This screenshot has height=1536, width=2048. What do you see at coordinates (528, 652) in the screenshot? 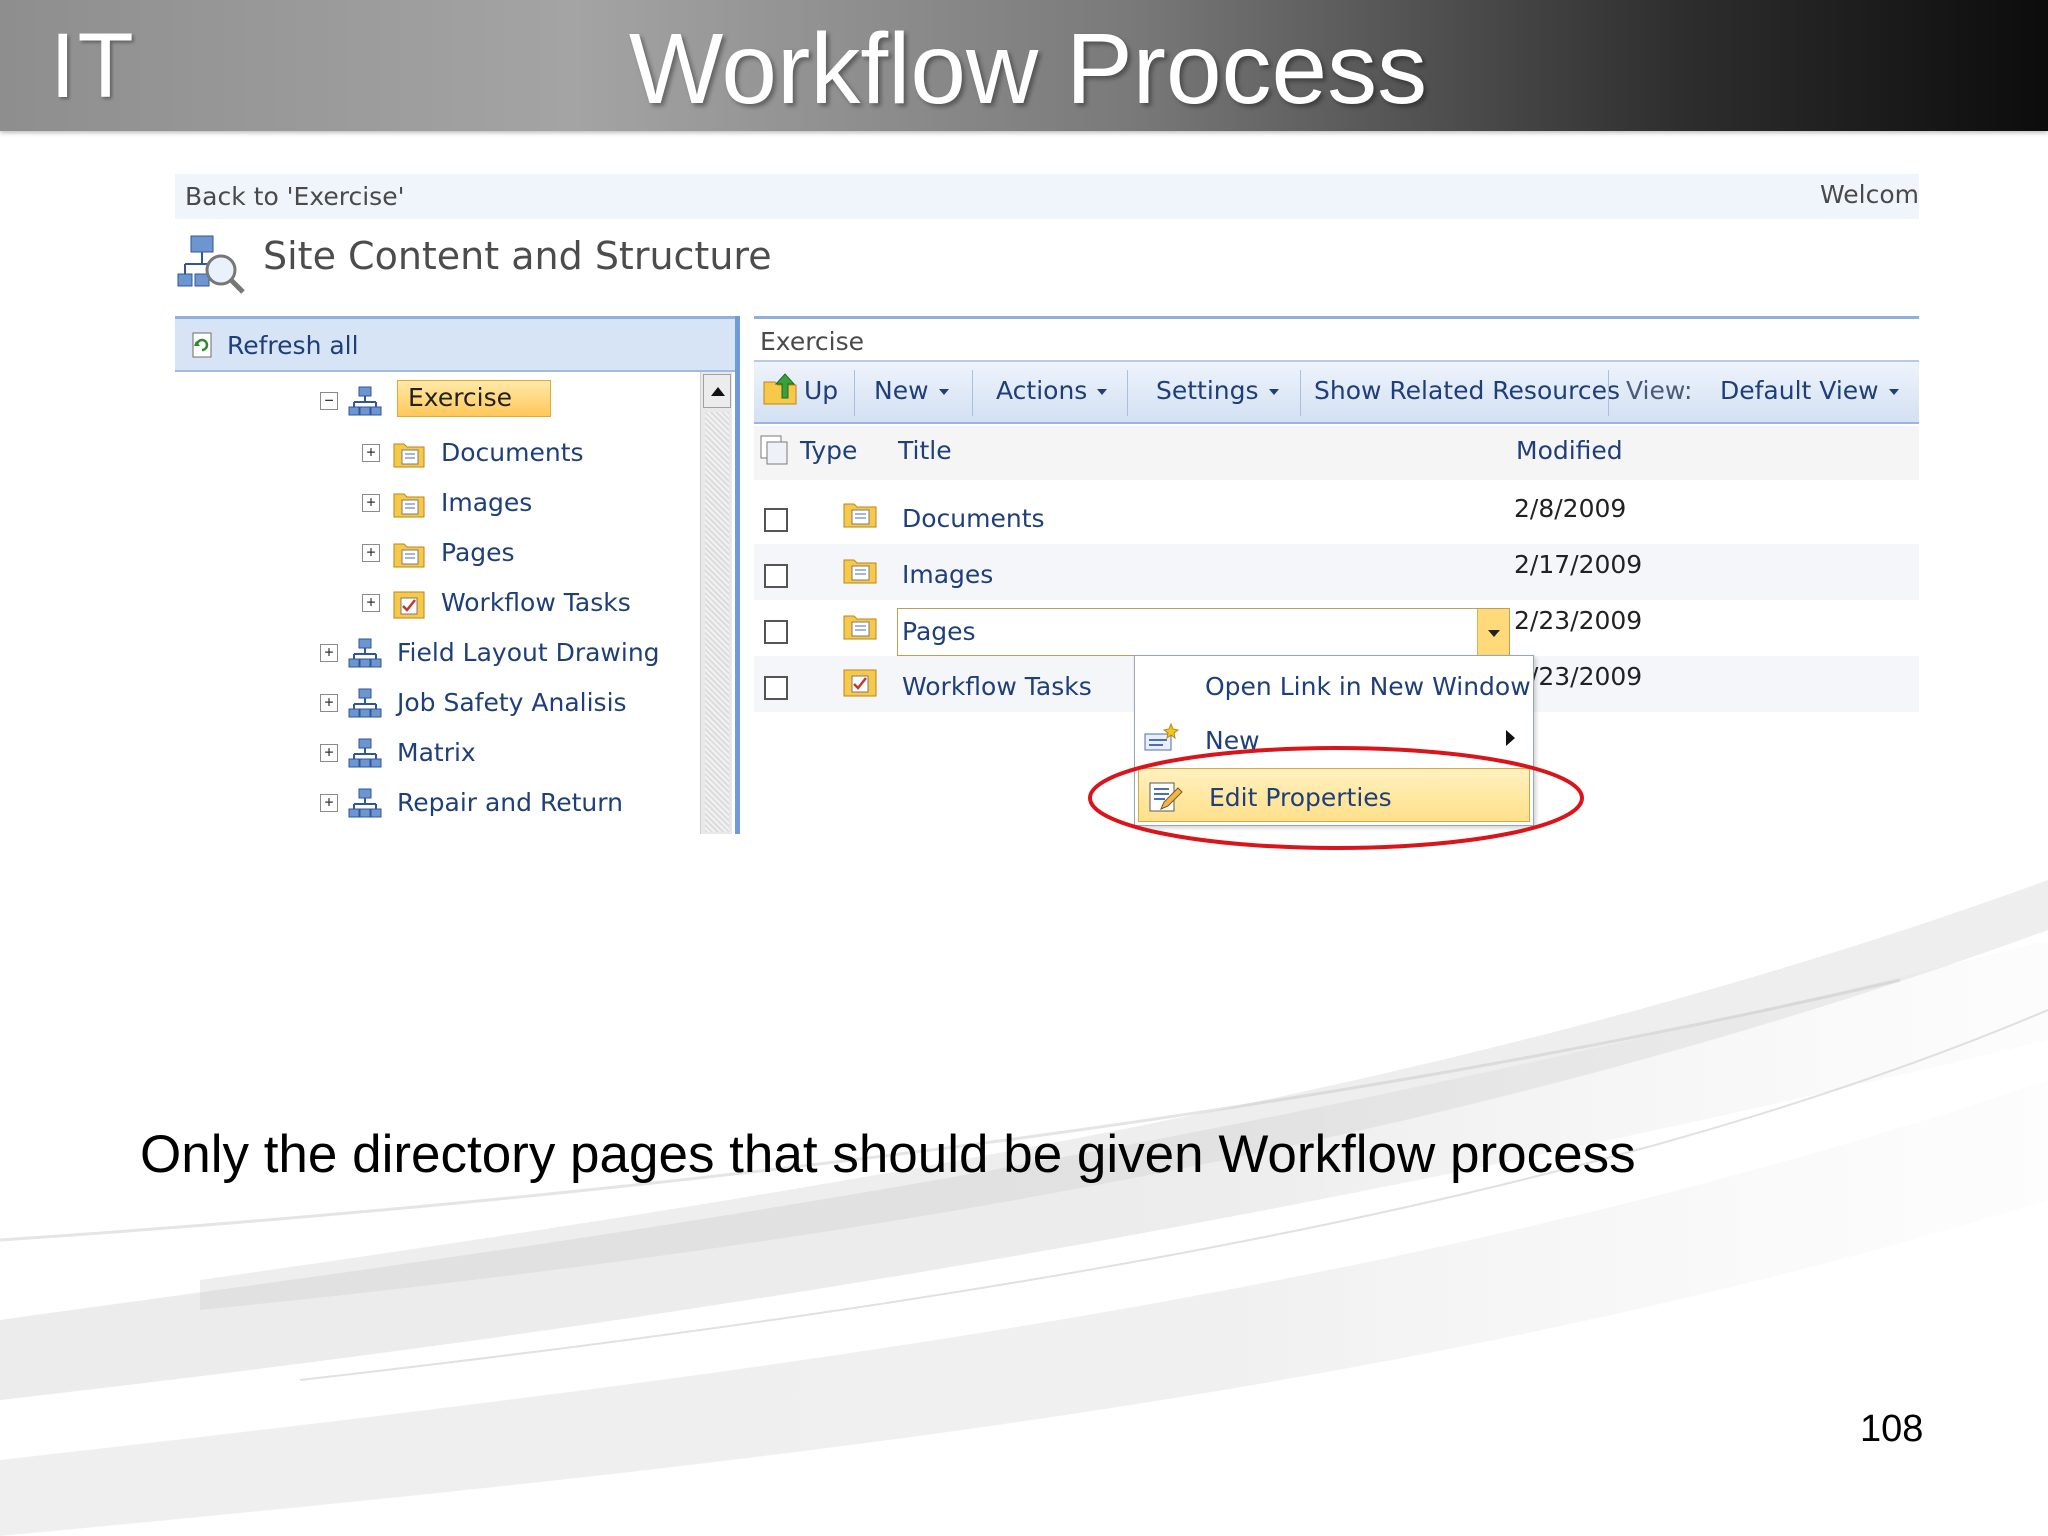
I see `tree-item-label: Field Layout Drawing` at bounding box center [528, 652].